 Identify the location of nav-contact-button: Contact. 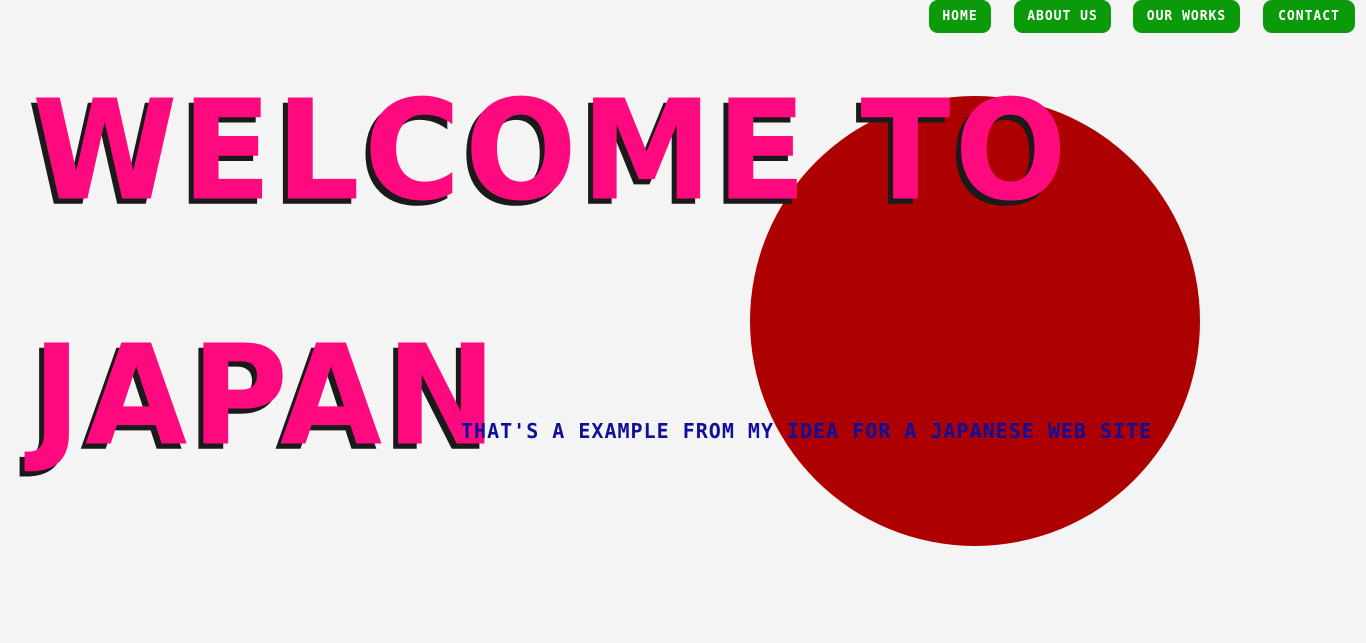
(1309, 16).